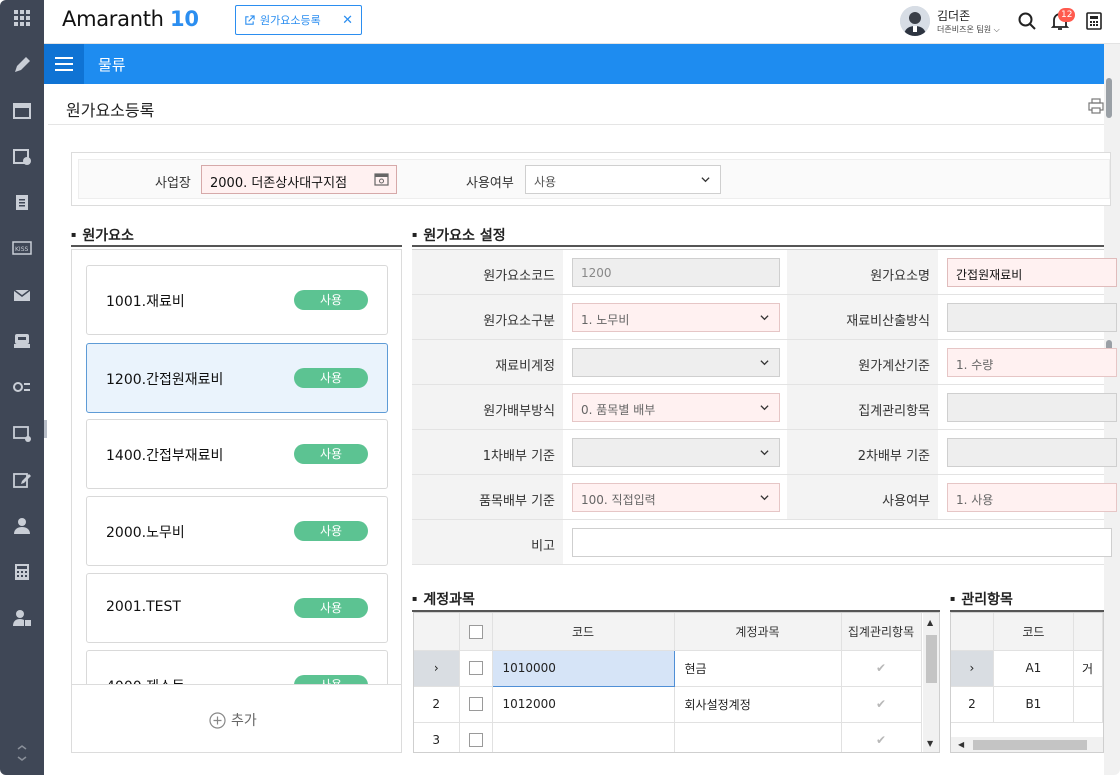  Describe the element at coordinates (1094, 21) in the screenshot. I see `calculator-header-icon` at that location.